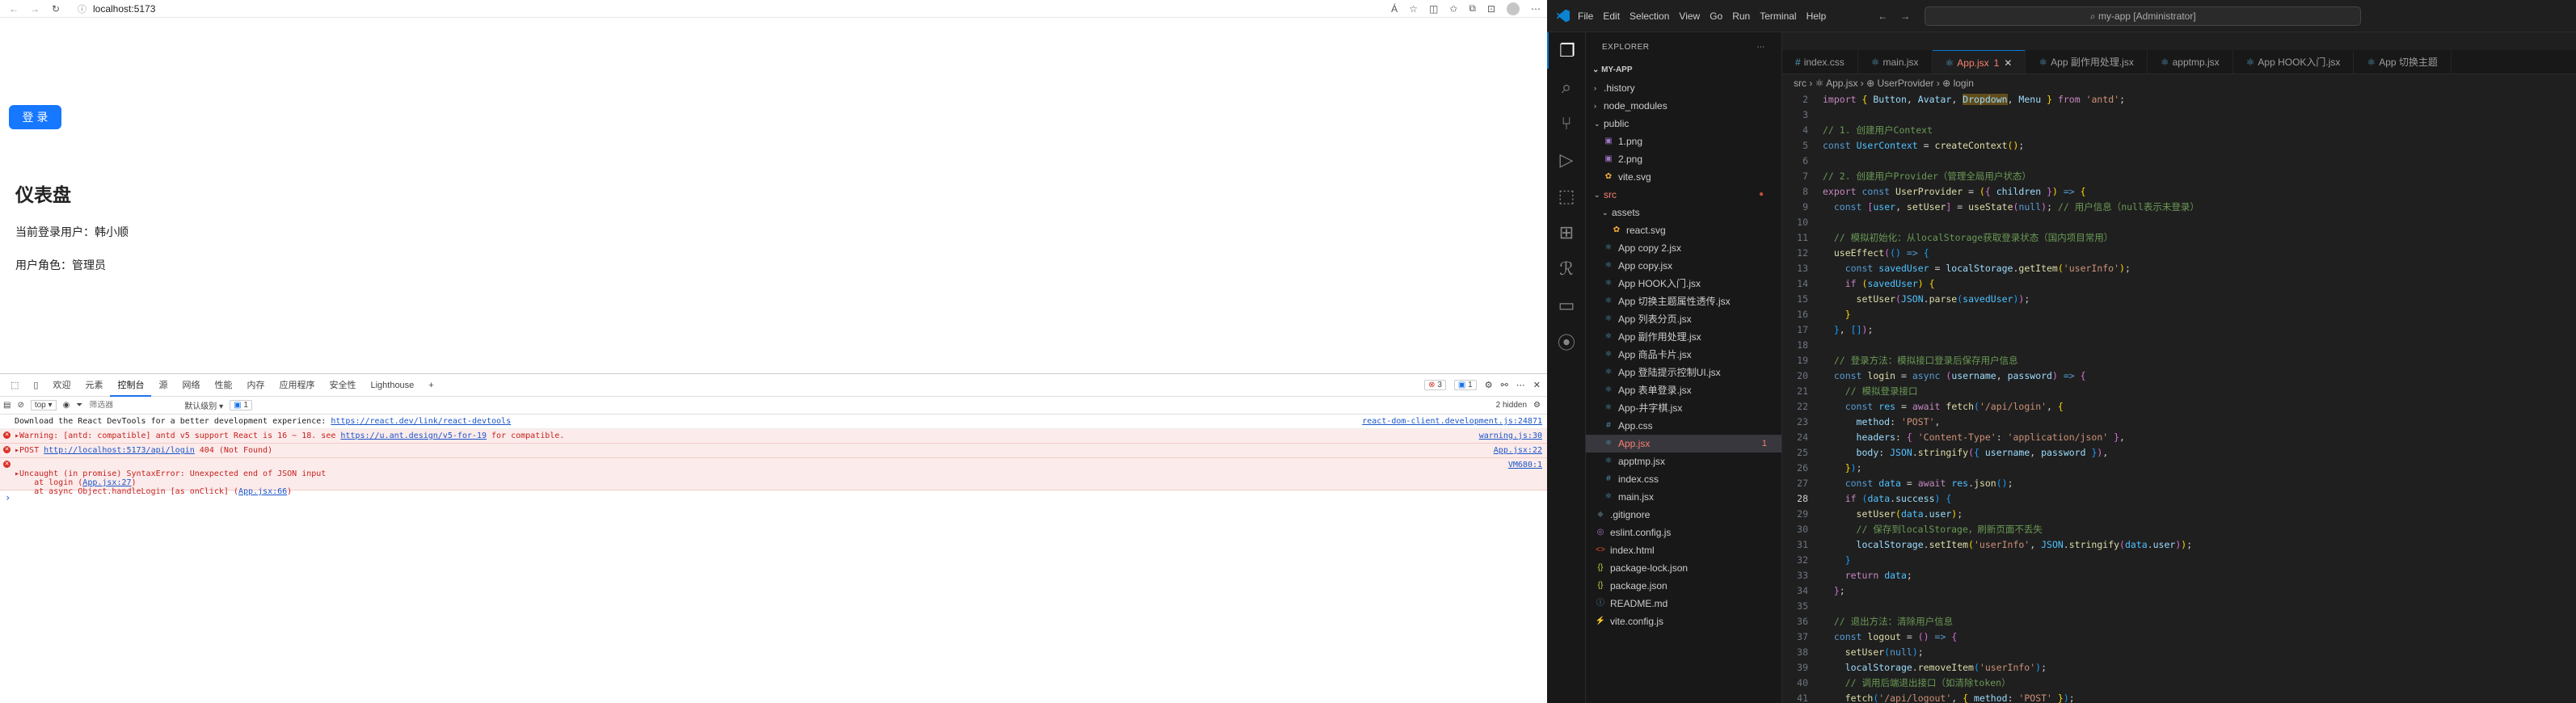 This screenshot has width=2576, height=703. I want to click on message-source: react-dom-client.development.js:24871, so click(1452, 421).